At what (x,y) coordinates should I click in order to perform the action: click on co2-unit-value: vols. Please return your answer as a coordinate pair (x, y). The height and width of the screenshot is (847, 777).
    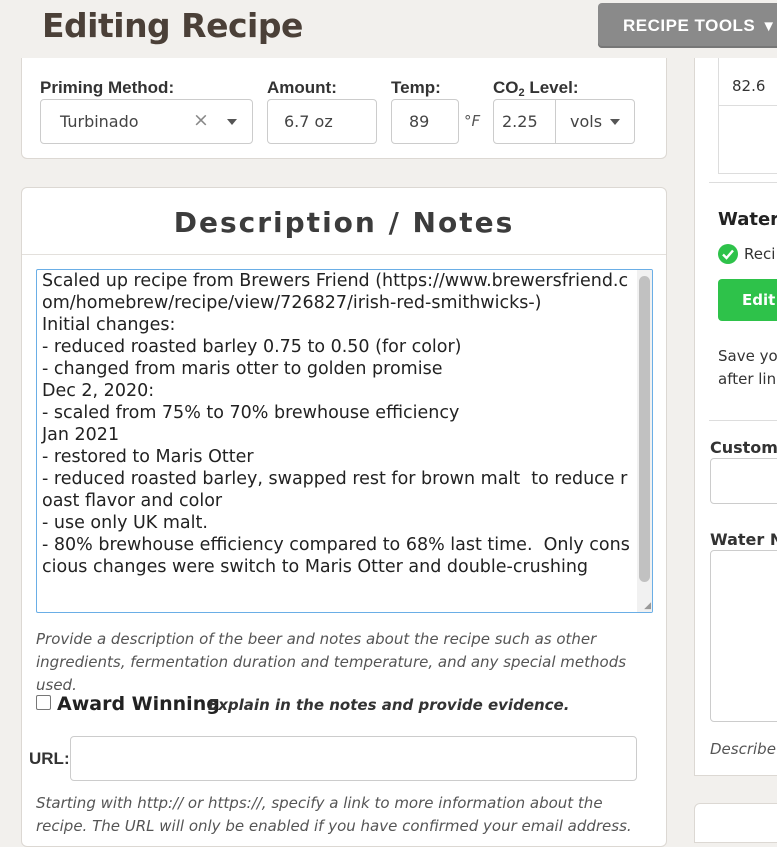
    Looking at the image, I should click on (586, 121).